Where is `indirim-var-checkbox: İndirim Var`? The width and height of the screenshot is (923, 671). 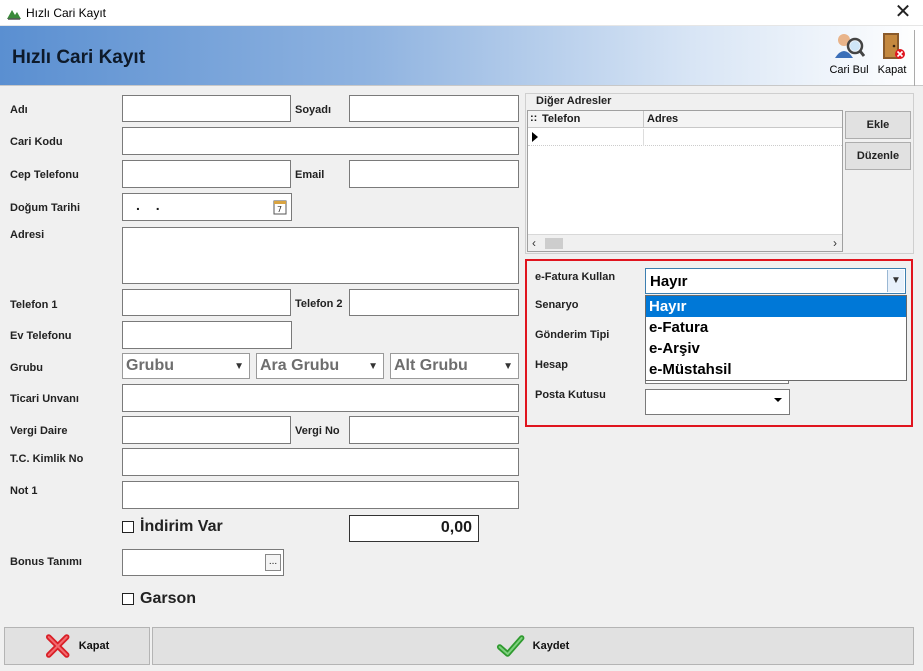 indirim-var-checkbox: İndirim Var is located at coordinates (172, 527).